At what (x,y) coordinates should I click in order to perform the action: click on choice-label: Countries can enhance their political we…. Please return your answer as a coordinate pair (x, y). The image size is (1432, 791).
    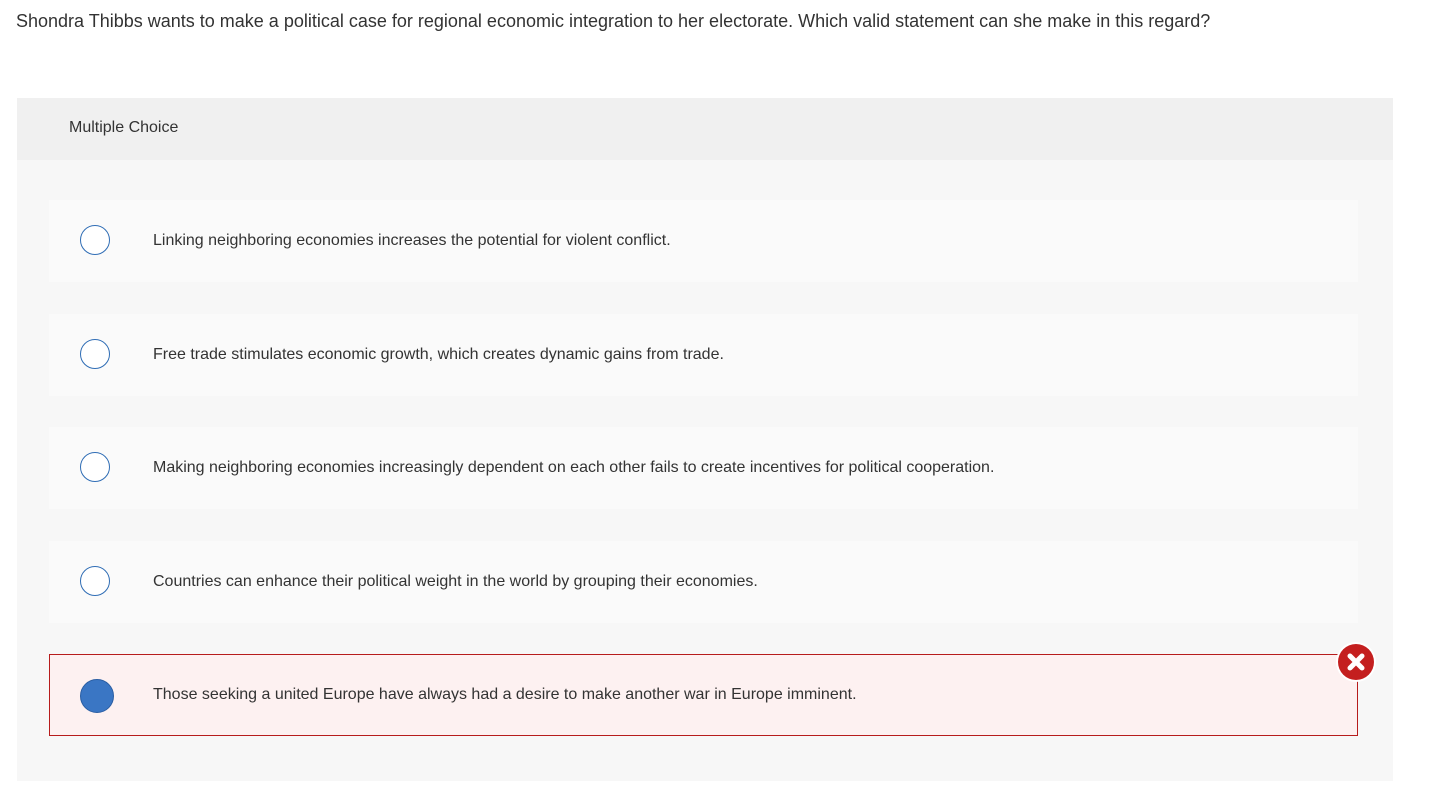
    Looking at the image, I should click on (455, 581).